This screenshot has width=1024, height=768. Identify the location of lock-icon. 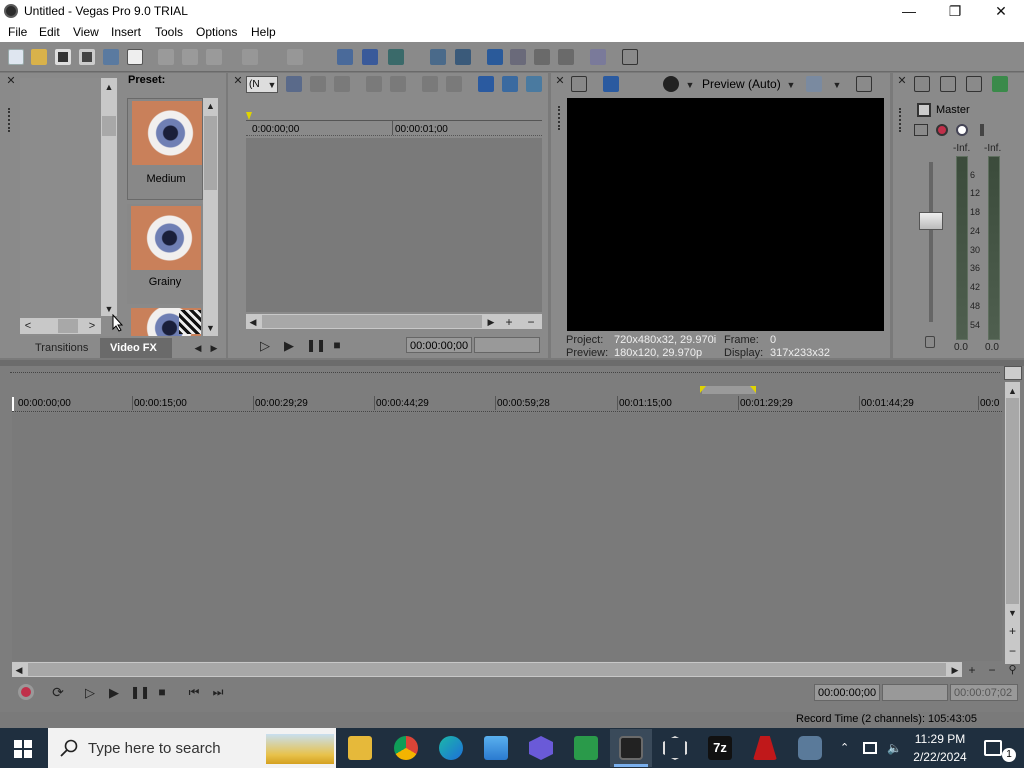
(930, 342).